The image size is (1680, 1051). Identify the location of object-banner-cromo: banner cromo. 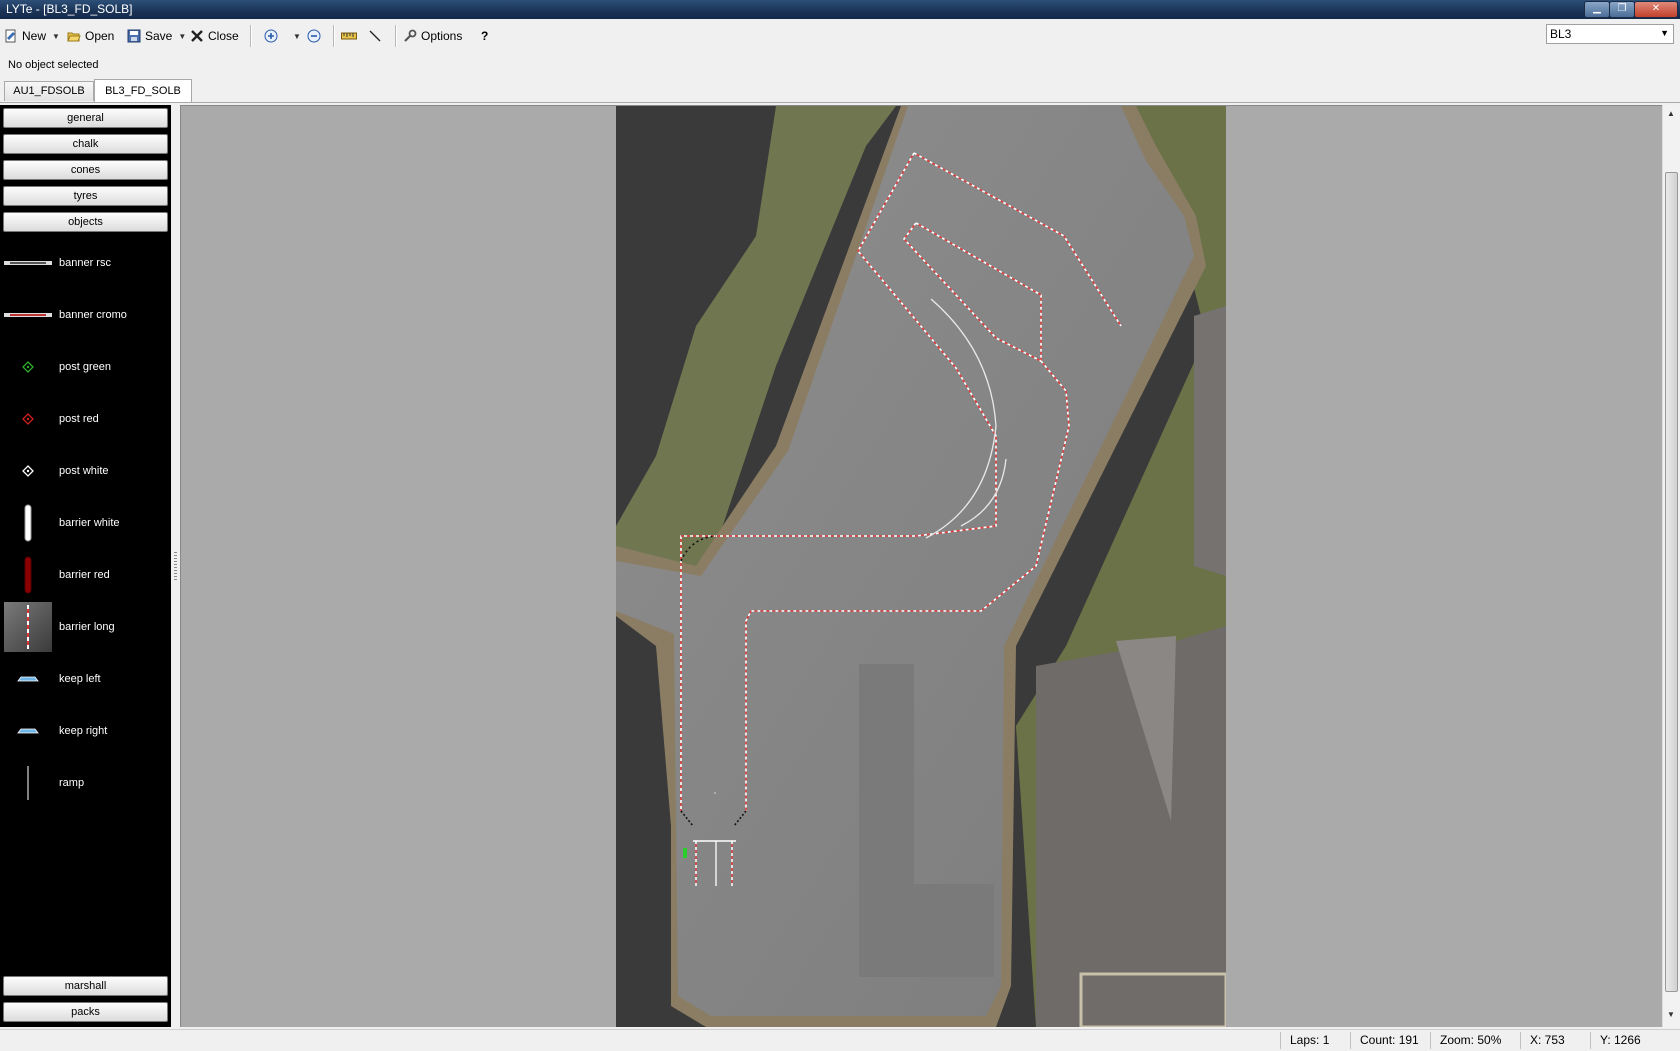
(85, 315).